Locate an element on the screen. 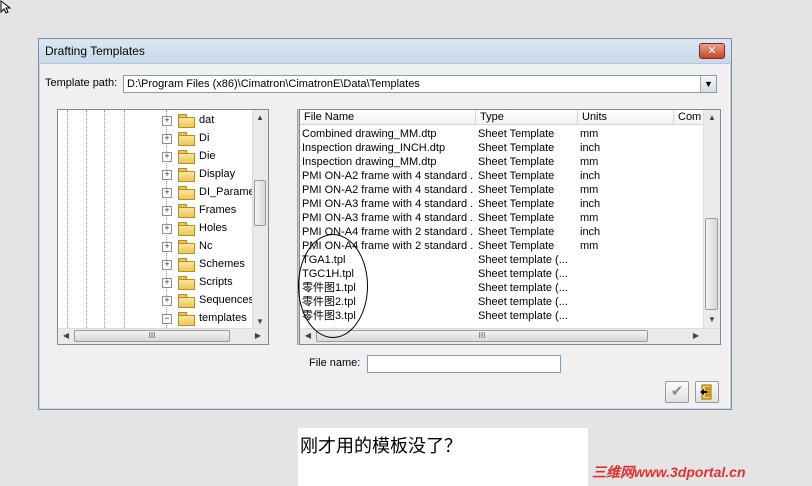 The height and width of the screenshot is (486, 812). folder-open-icon is located at coordinates (186, 319).